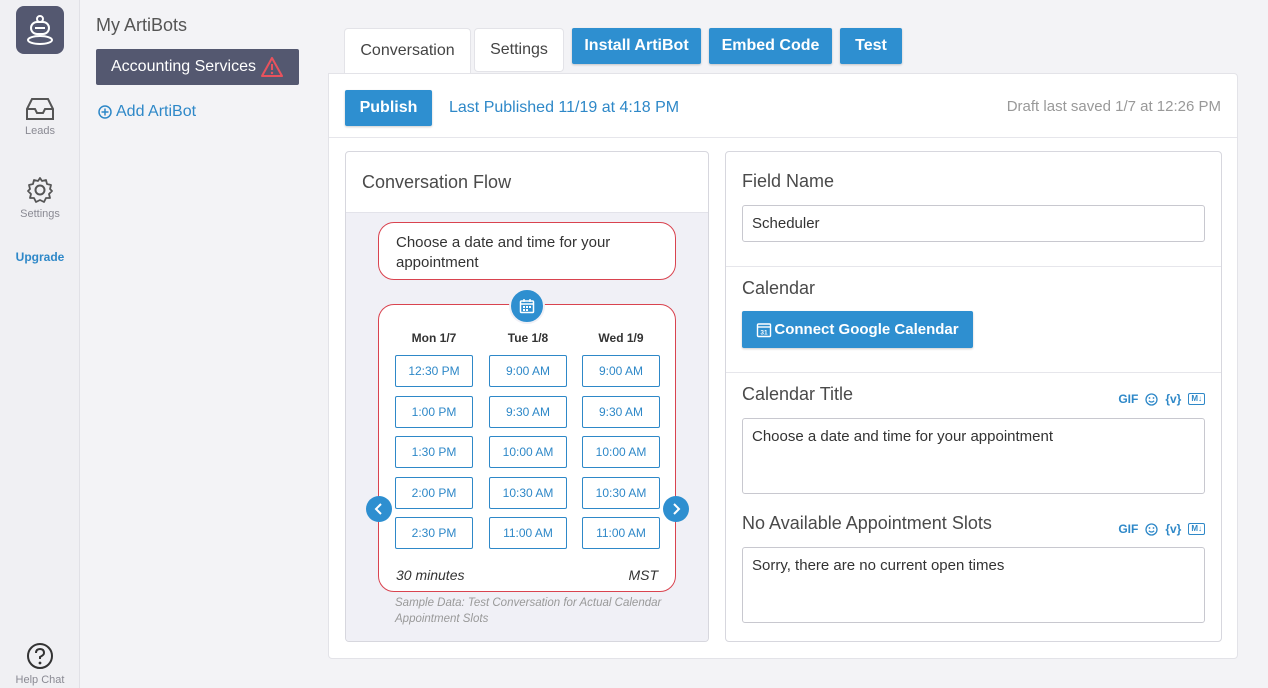 This screenshot has width=1268, height=688. I want to click on calendar-icon, so click(527, 306).